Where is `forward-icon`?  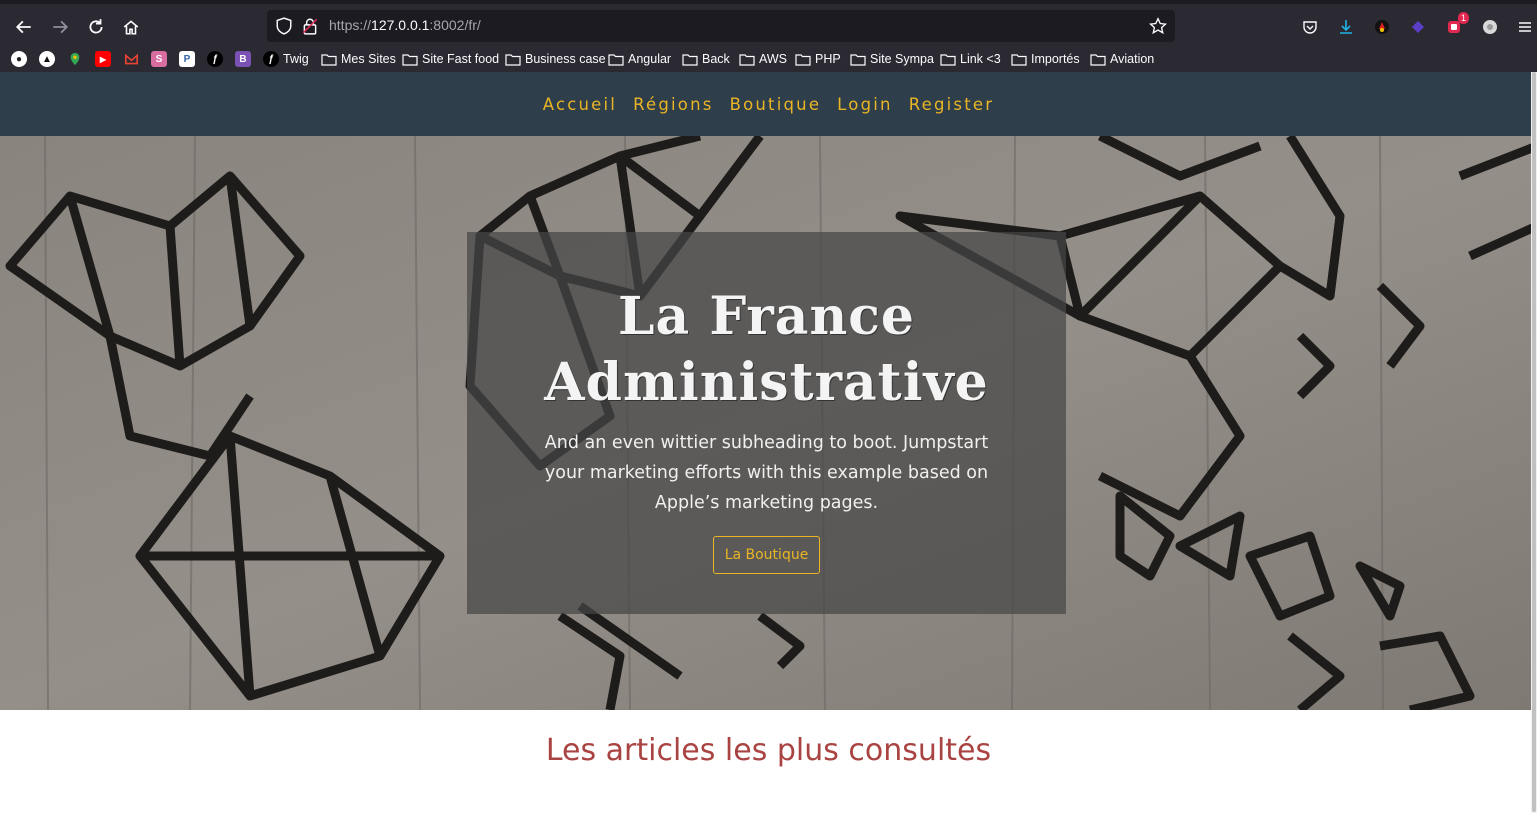
forward-icon is located at coordinates (60, 27).